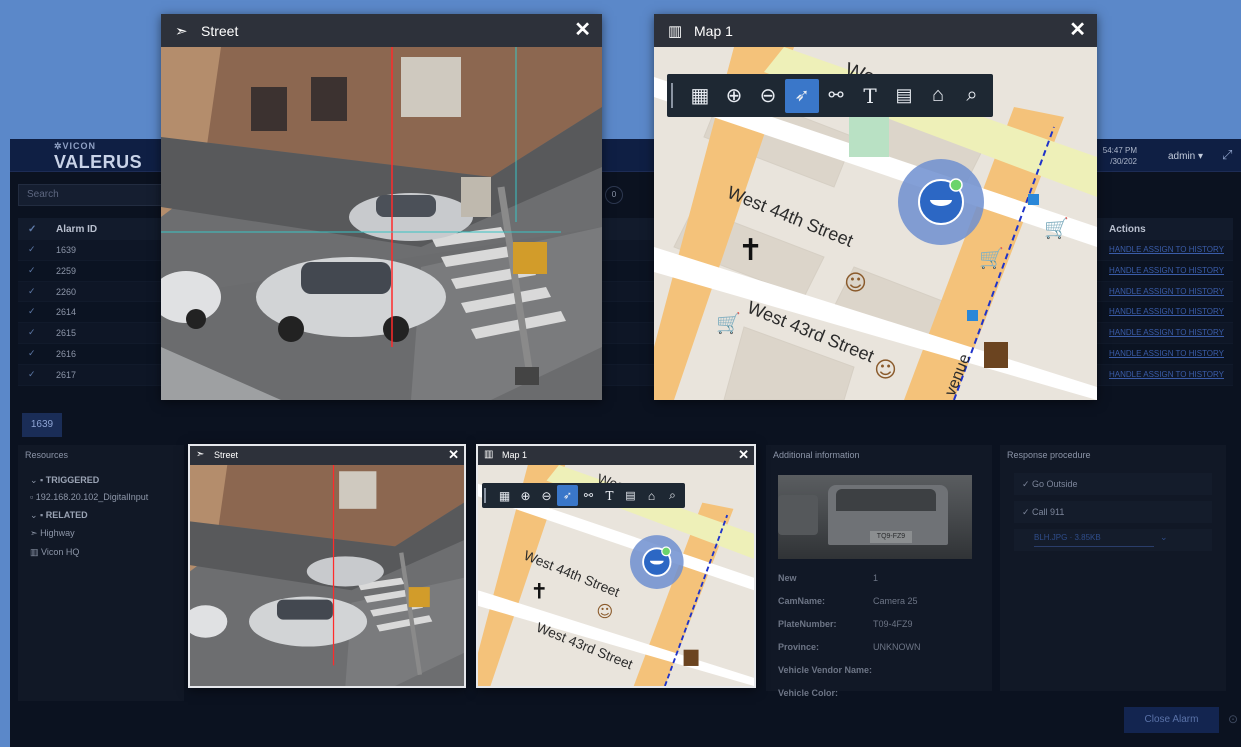 The width and height of the screenshot is (1241, 747). What do you see at coordinates (64, 480) in the screenshot?
I see `tree-node-triggered: ⌄ ▪ TRIGGERED` at bounding box center [64, 480].